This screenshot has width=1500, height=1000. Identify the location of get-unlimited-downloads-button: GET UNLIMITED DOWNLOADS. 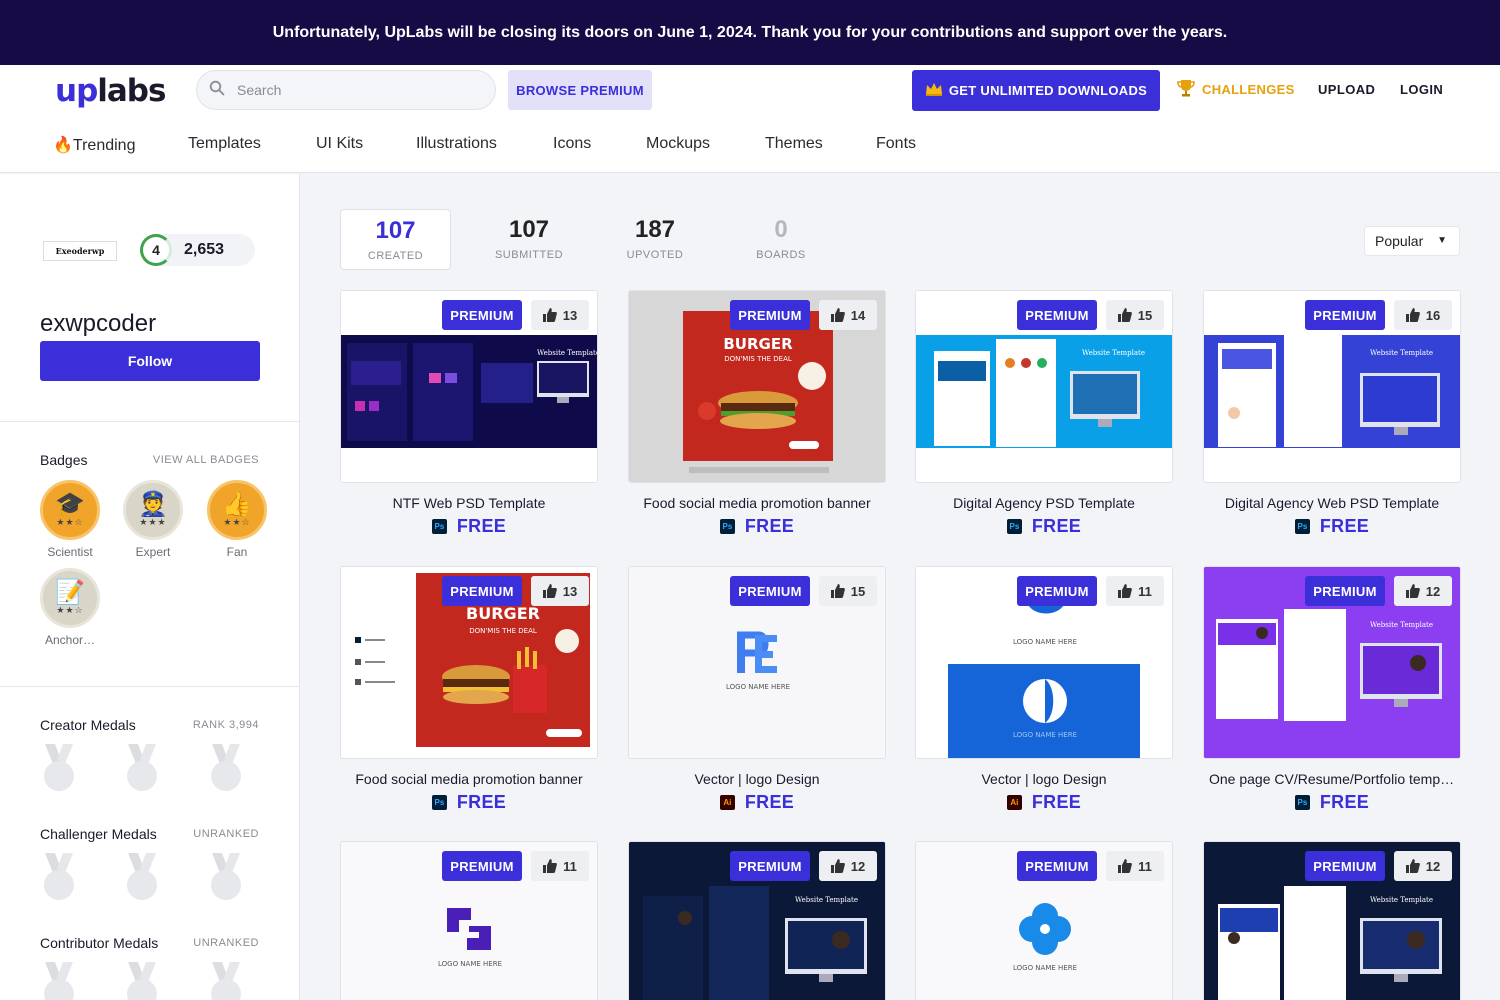
(1036, 90).